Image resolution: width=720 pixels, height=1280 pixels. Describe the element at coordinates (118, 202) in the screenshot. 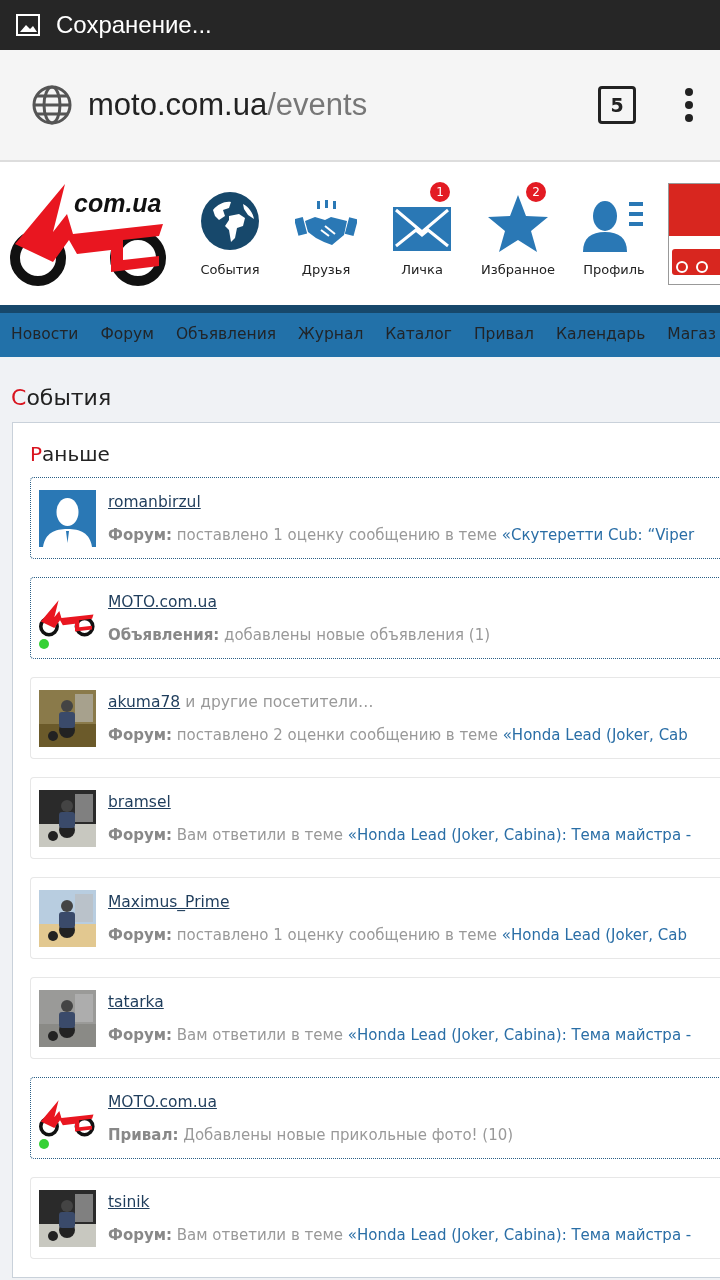

I see `logo-text: com.ua` at that location.